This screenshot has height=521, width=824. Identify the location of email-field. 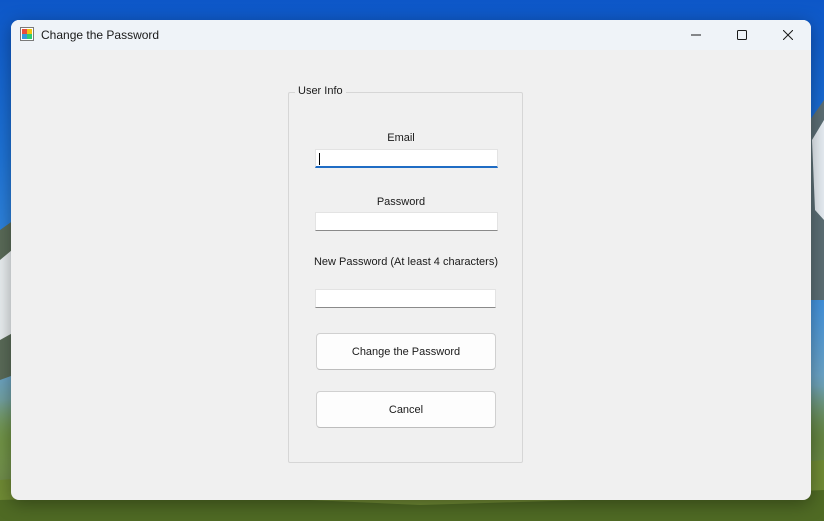
(406, 158).